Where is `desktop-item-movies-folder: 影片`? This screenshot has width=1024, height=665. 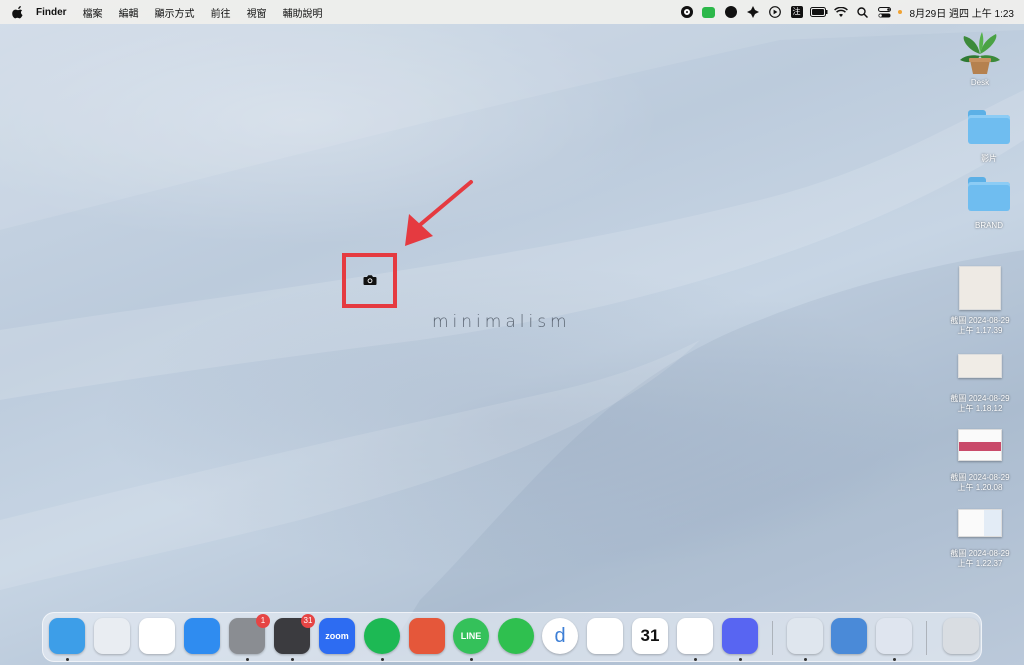
desktop-item-movies-folder: 影片 is located at coordinates (984, 137).